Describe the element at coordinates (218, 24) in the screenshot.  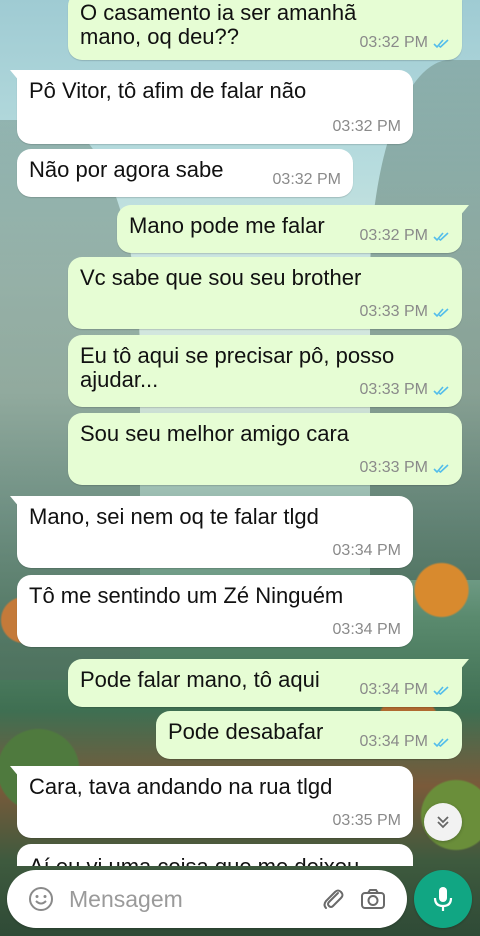
I see `message-text: O casamento ia ser amanhã mano, oq deu??` at that location.